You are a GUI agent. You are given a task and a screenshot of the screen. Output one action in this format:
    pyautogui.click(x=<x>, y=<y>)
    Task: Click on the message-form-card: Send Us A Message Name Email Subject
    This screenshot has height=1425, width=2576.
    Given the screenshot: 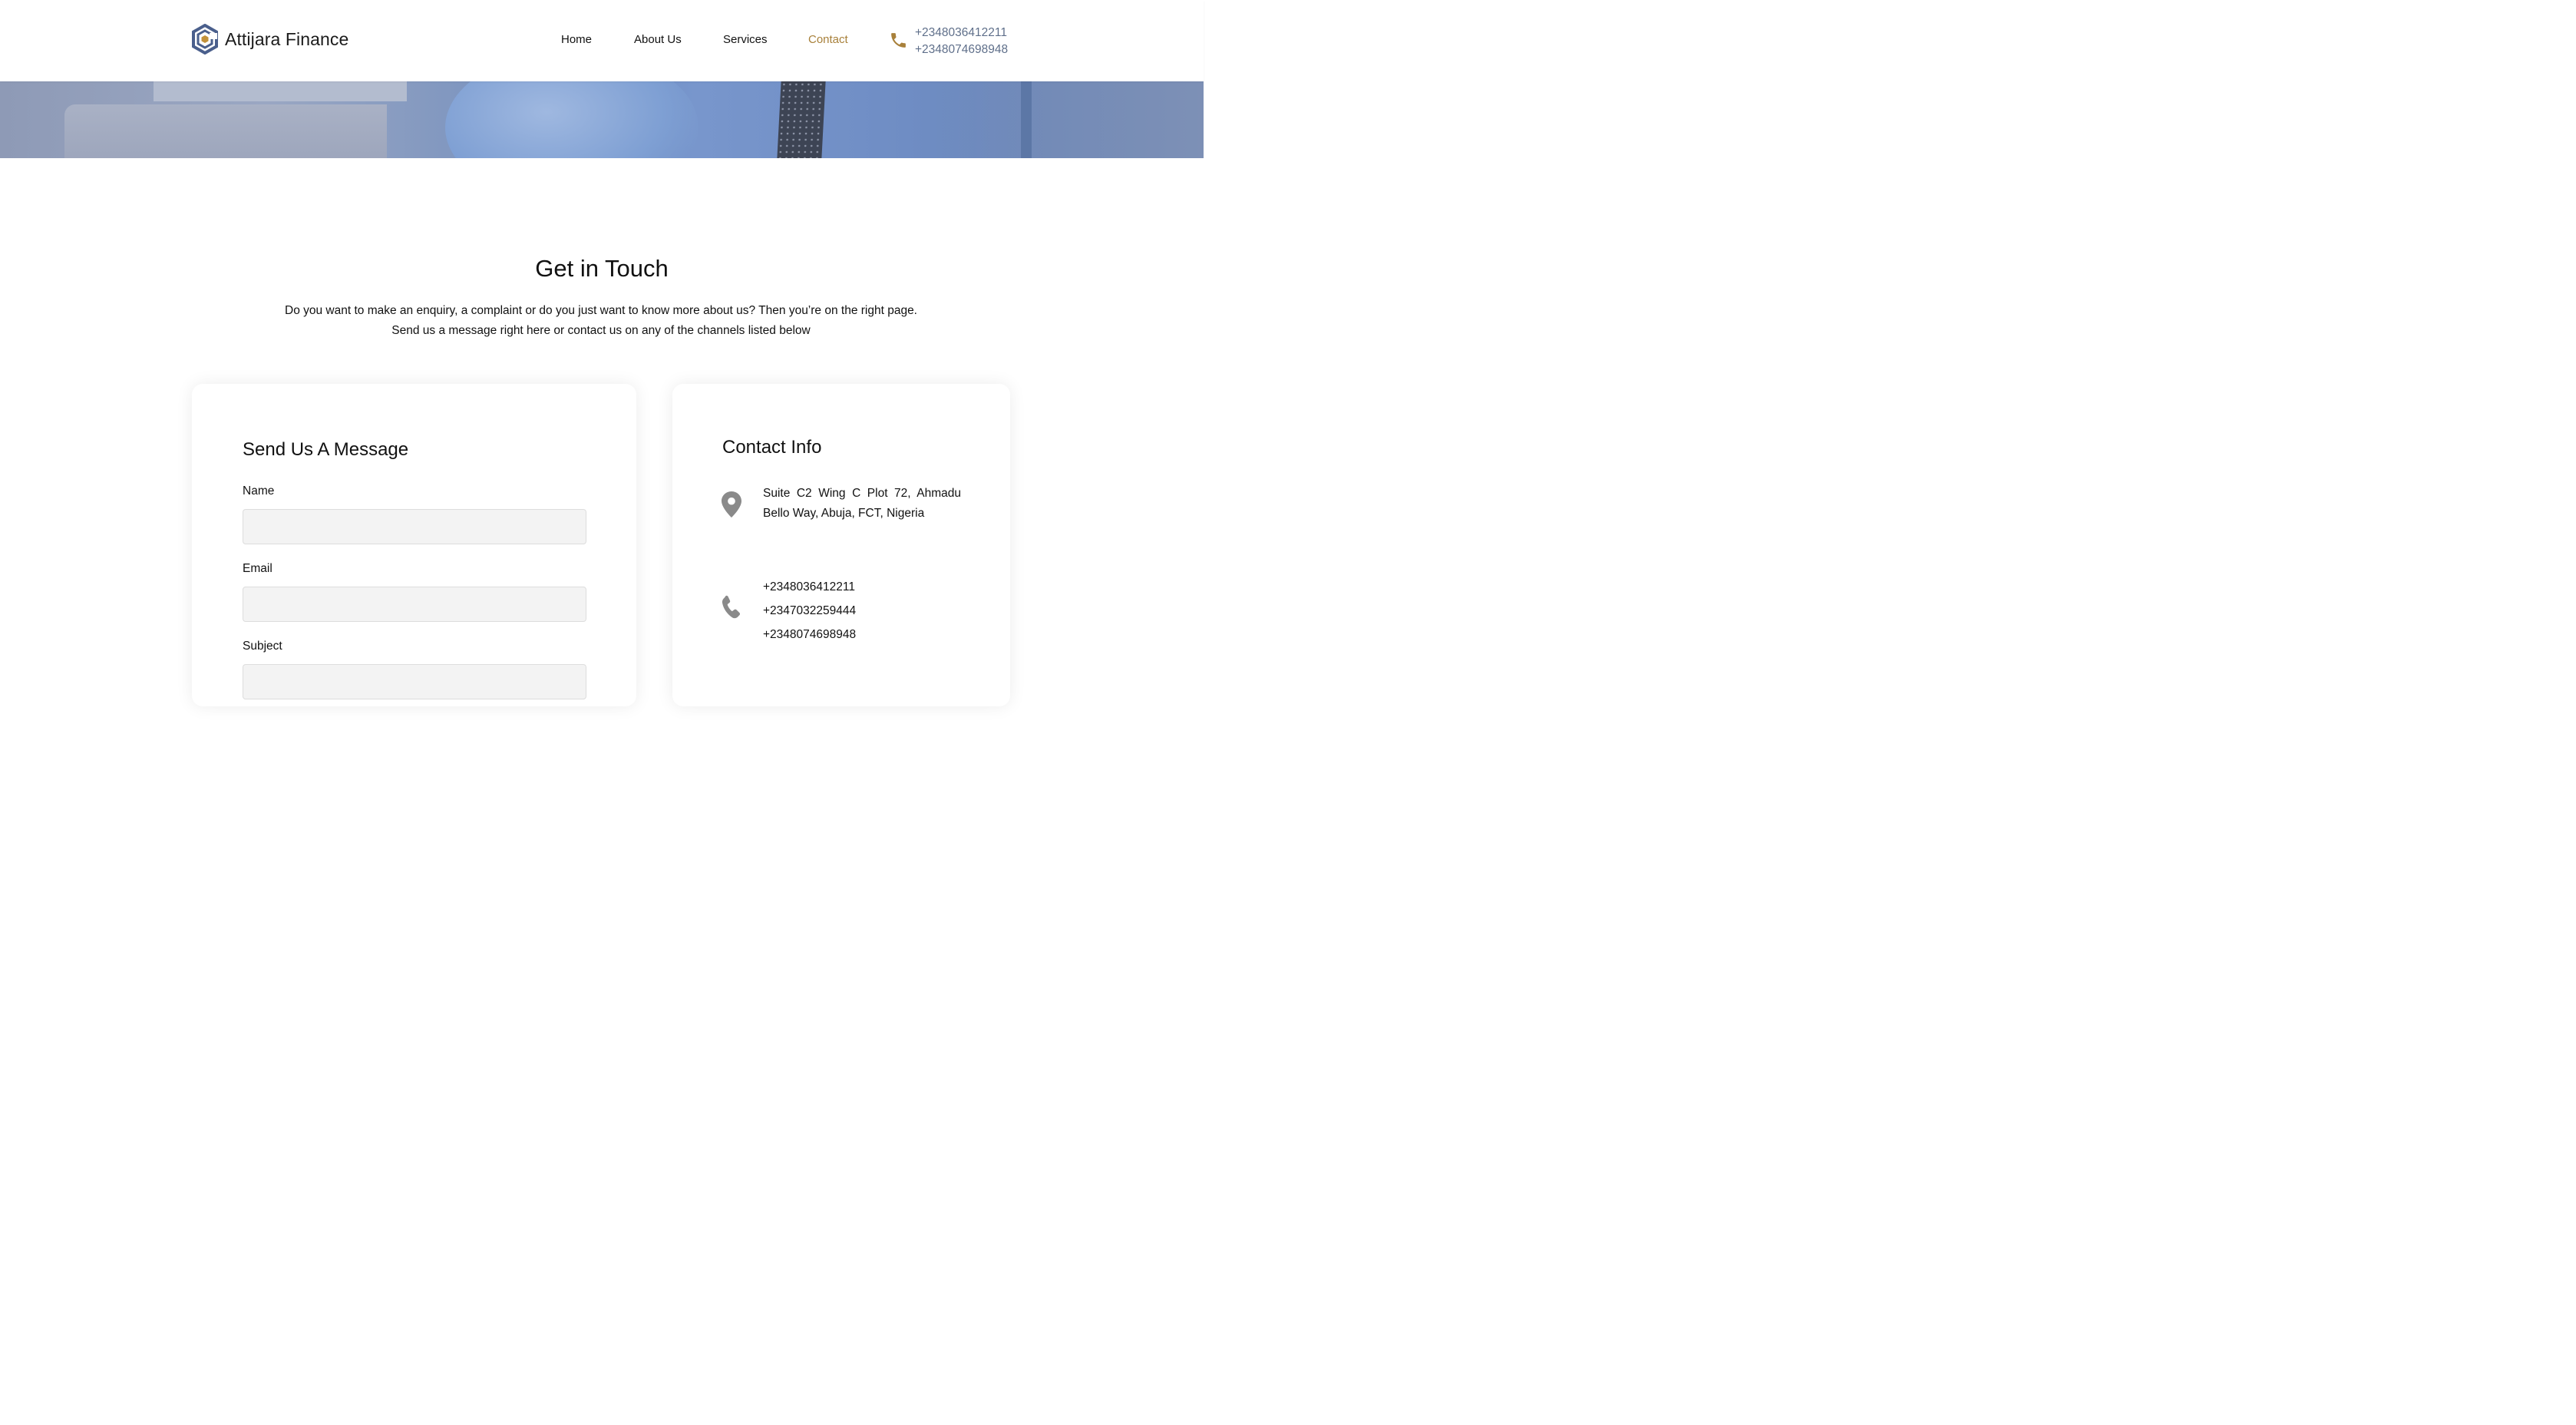 What is the action you would take?
    pyautogui.click(x=414, y=545)
    